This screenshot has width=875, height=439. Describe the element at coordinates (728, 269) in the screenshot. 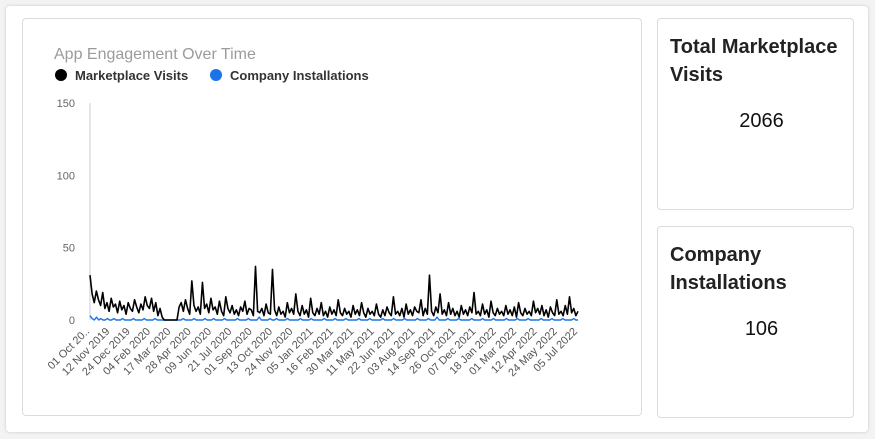

I see `company-installations-title: Company Installations` at that location.